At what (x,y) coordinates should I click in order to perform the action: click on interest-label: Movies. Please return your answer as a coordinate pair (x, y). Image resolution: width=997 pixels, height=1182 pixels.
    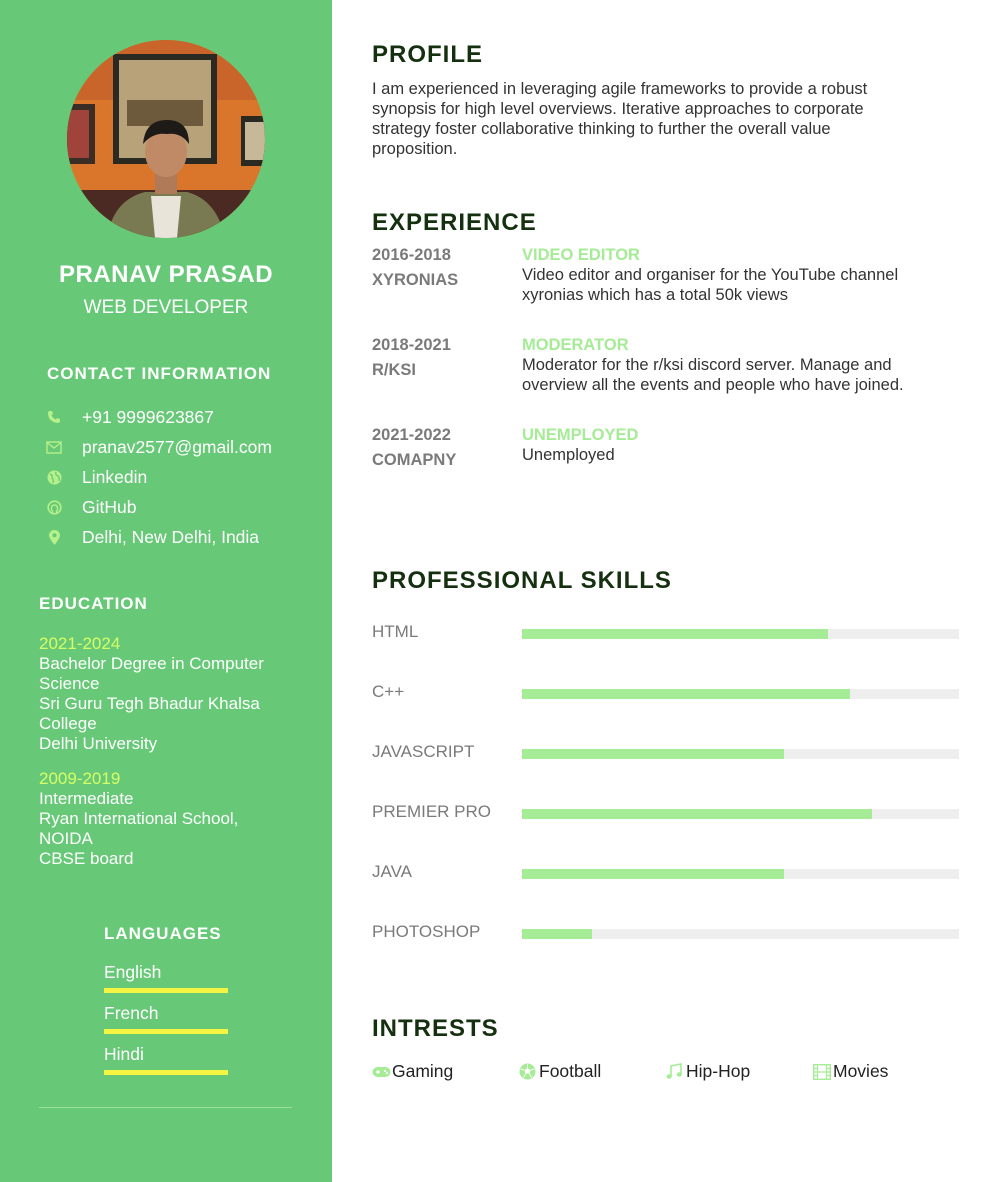
    Looking at the image, I should click on (861, 1071).